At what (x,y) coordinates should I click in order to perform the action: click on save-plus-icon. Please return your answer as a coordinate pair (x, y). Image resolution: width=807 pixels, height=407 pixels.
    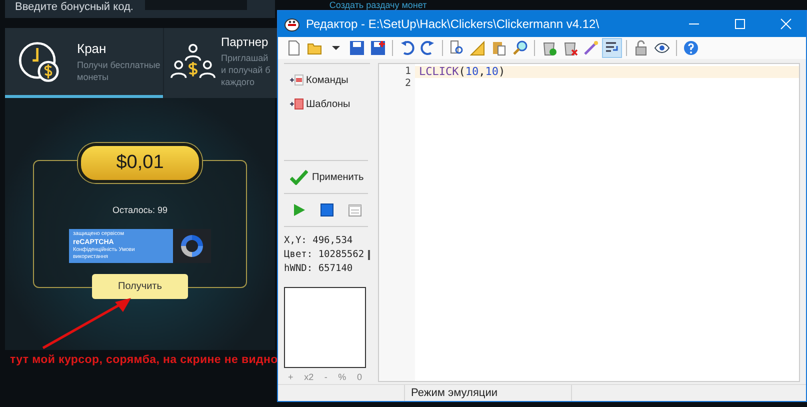
    Looking at the image, I should click on (378, 48).